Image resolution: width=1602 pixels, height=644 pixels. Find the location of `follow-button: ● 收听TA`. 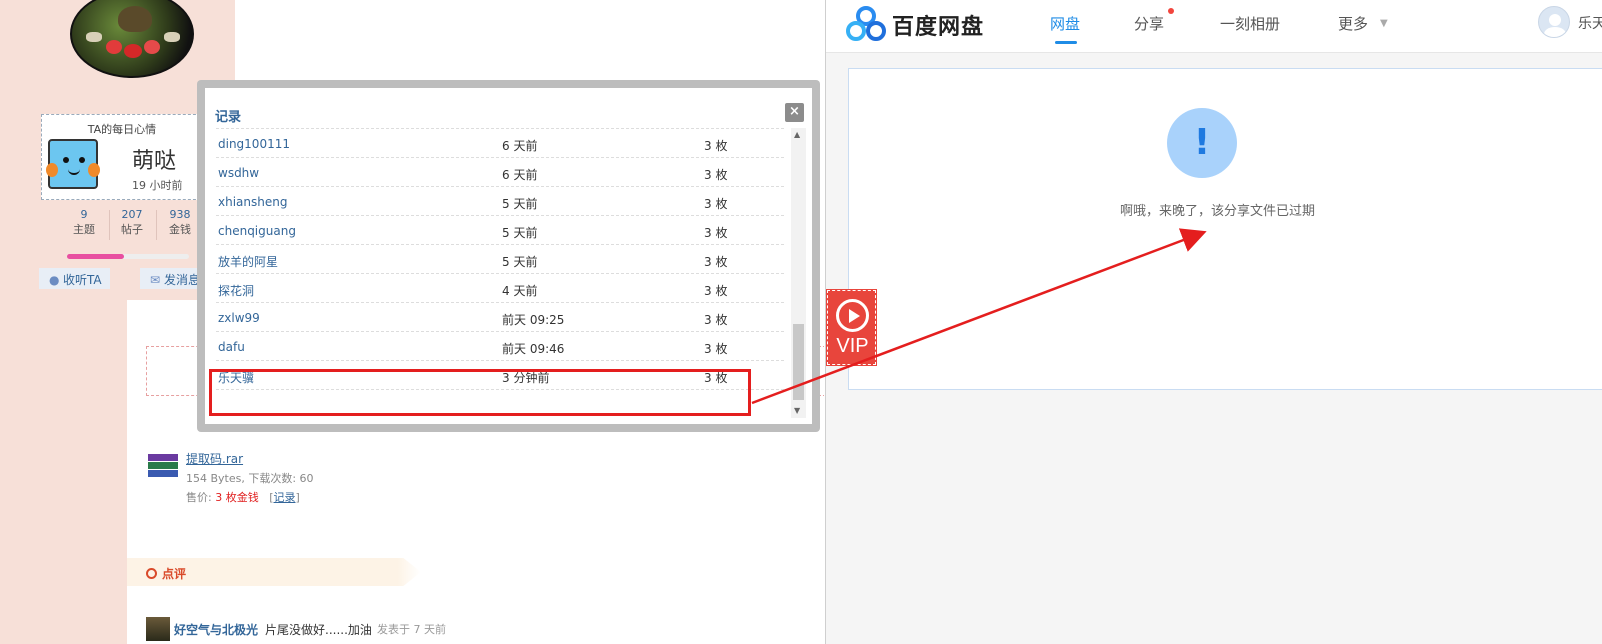

follow-button: ● 收听TA is located at coordinates (74, 278).